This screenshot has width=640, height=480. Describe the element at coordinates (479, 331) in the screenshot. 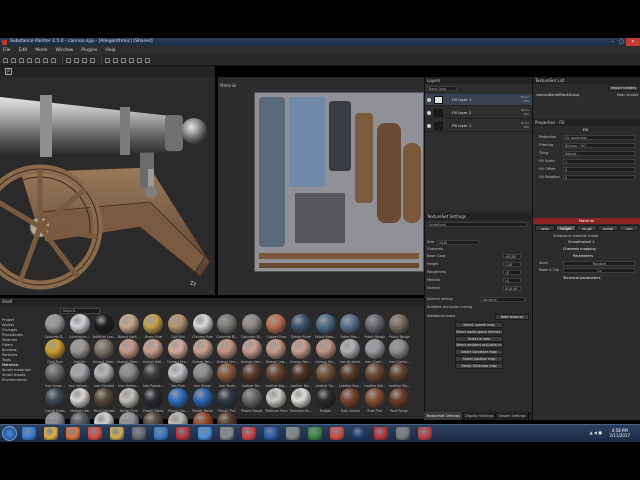

I see `select-map-button: Select world space normal map` at that location.